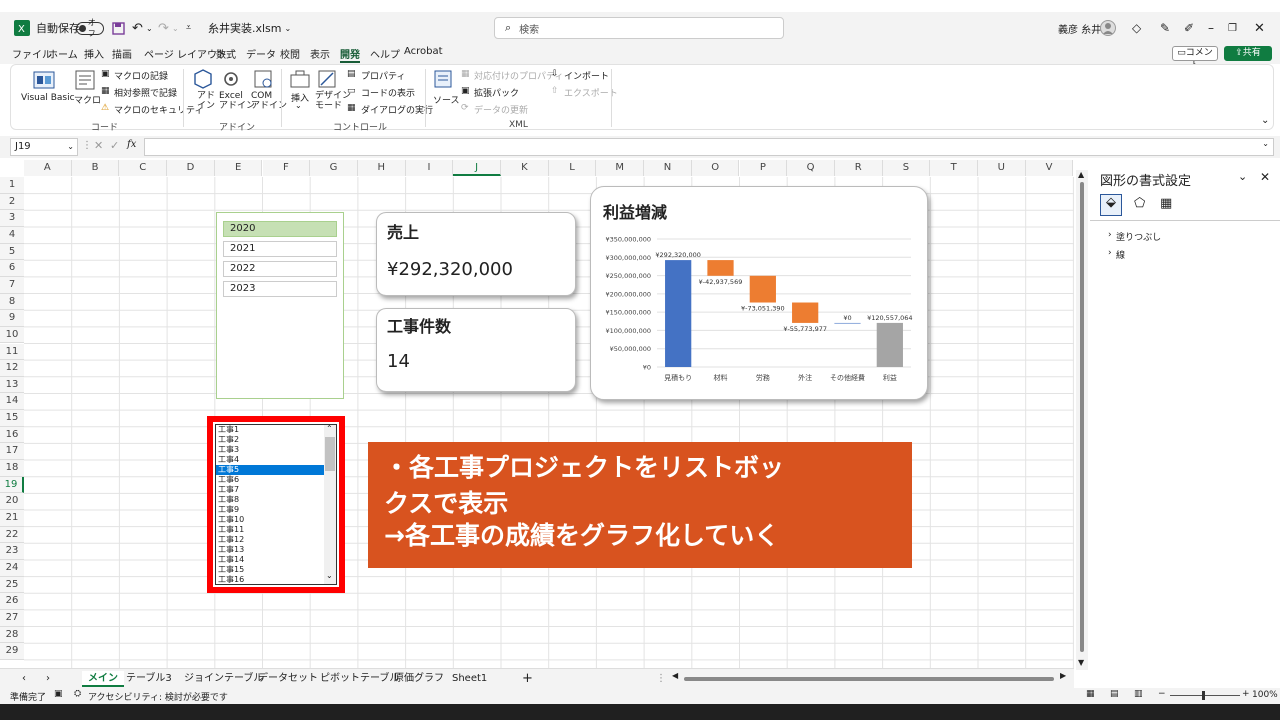 This screenshot has width=1280, height=720. What do you see at coordinates (12, 601) in the screenshot?
I see `row-header-26: 26` at bounding box center [12, 601].